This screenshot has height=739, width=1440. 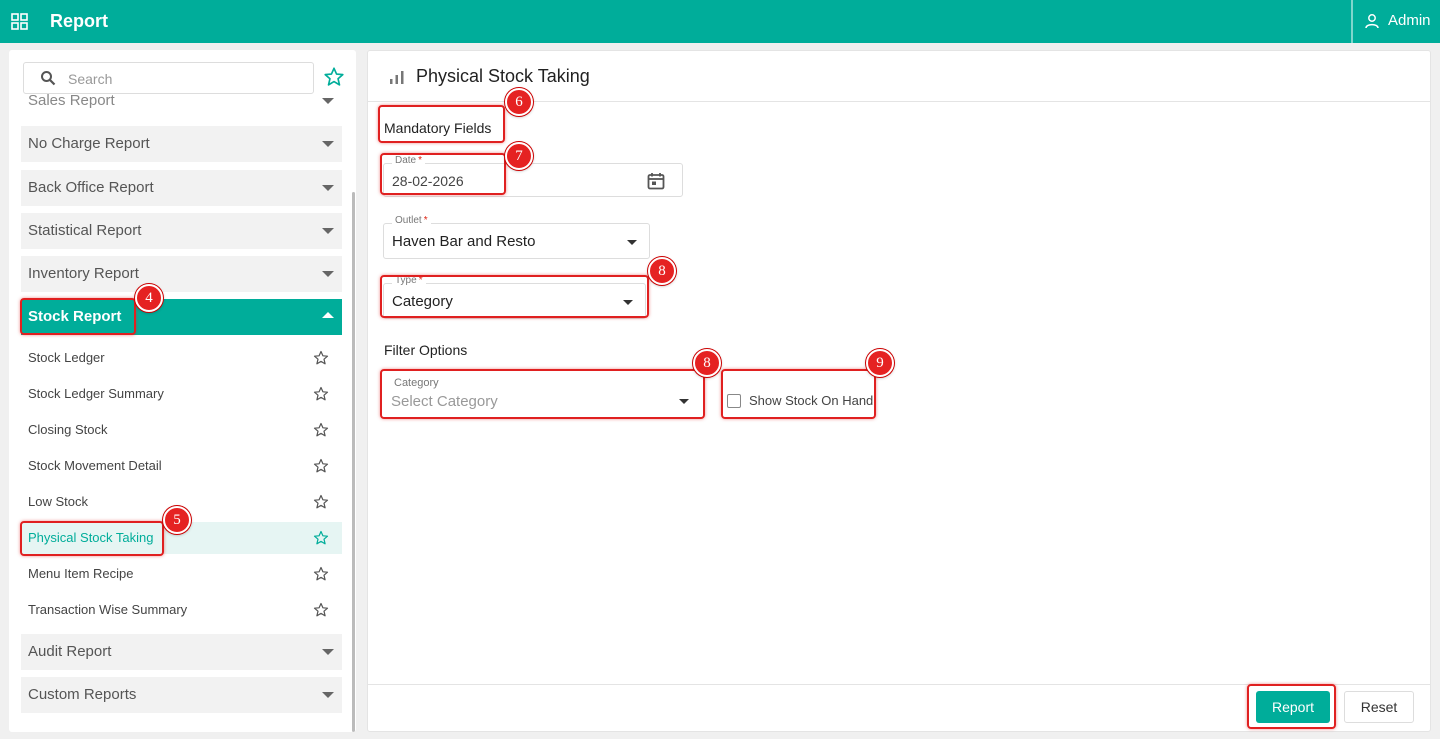 What do you see at coordinates (503, 76) in the screenshot?
I see `page-title: Physical Stock Taking` at bounding box center [503, 76].